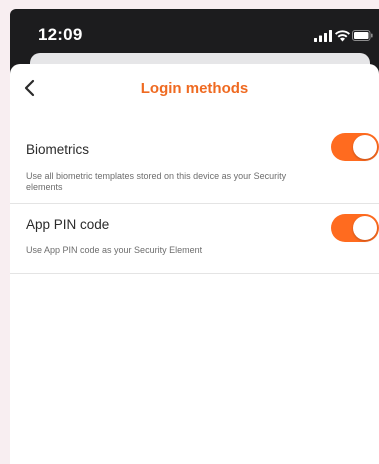 This screenshot has width=379, height=464. Describe the element at coordinates (194, 32) in the screenshot. I see `status-bar: 12:09` at that location.